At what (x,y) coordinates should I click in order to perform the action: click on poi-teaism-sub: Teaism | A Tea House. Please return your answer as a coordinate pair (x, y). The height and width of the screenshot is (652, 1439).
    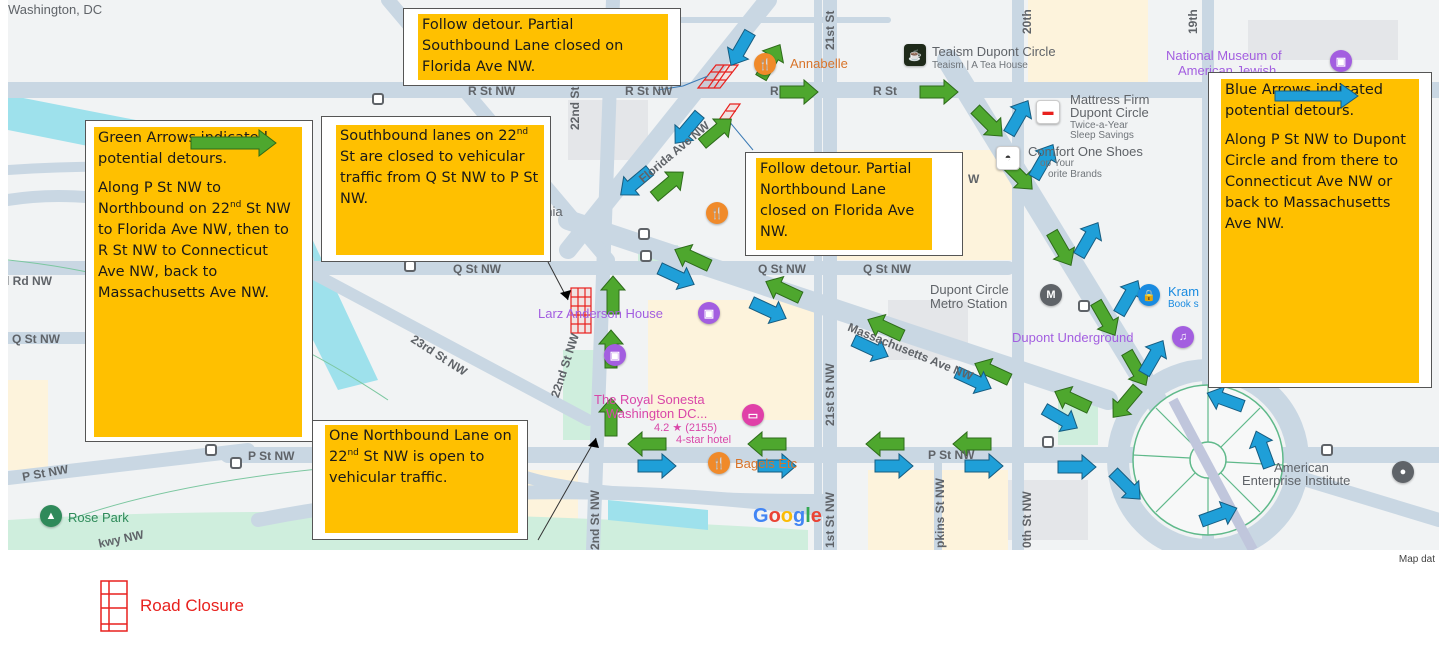
    Looking at the image, I should click on (980, 65).